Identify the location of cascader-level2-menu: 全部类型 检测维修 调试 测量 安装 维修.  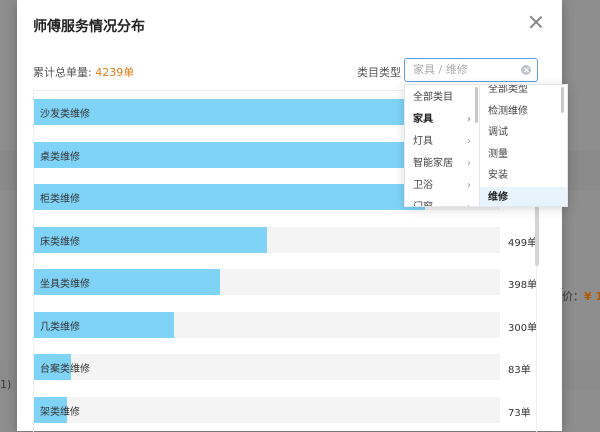
(523, 145).